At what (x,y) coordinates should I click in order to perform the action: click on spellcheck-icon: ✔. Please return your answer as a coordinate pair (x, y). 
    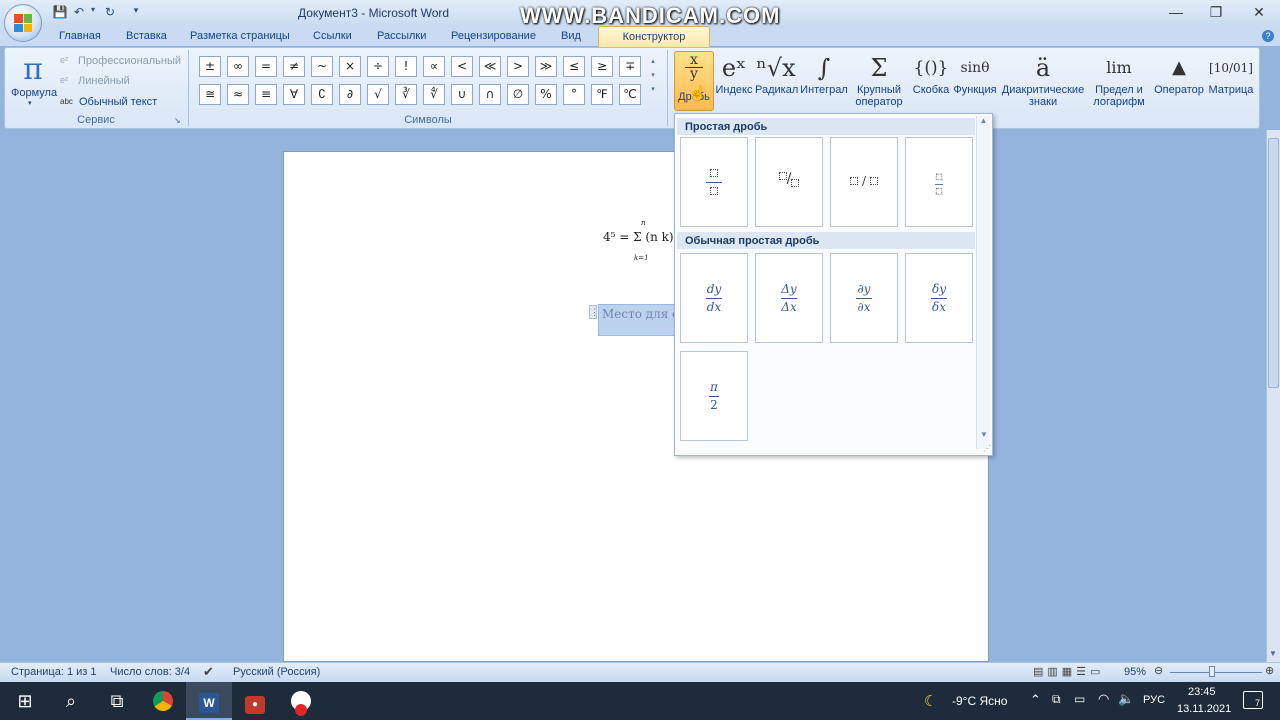
    Looking at the image, I should click on (208, 672).